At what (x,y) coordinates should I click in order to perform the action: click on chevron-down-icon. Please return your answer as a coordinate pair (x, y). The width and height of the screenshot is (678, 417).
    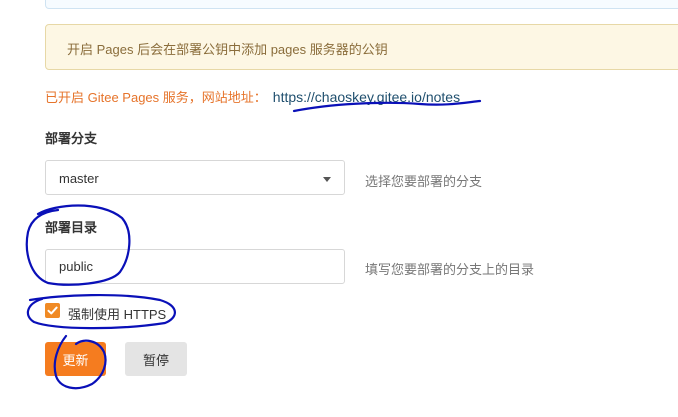
    Looking at the image, I should click on (327, 179).